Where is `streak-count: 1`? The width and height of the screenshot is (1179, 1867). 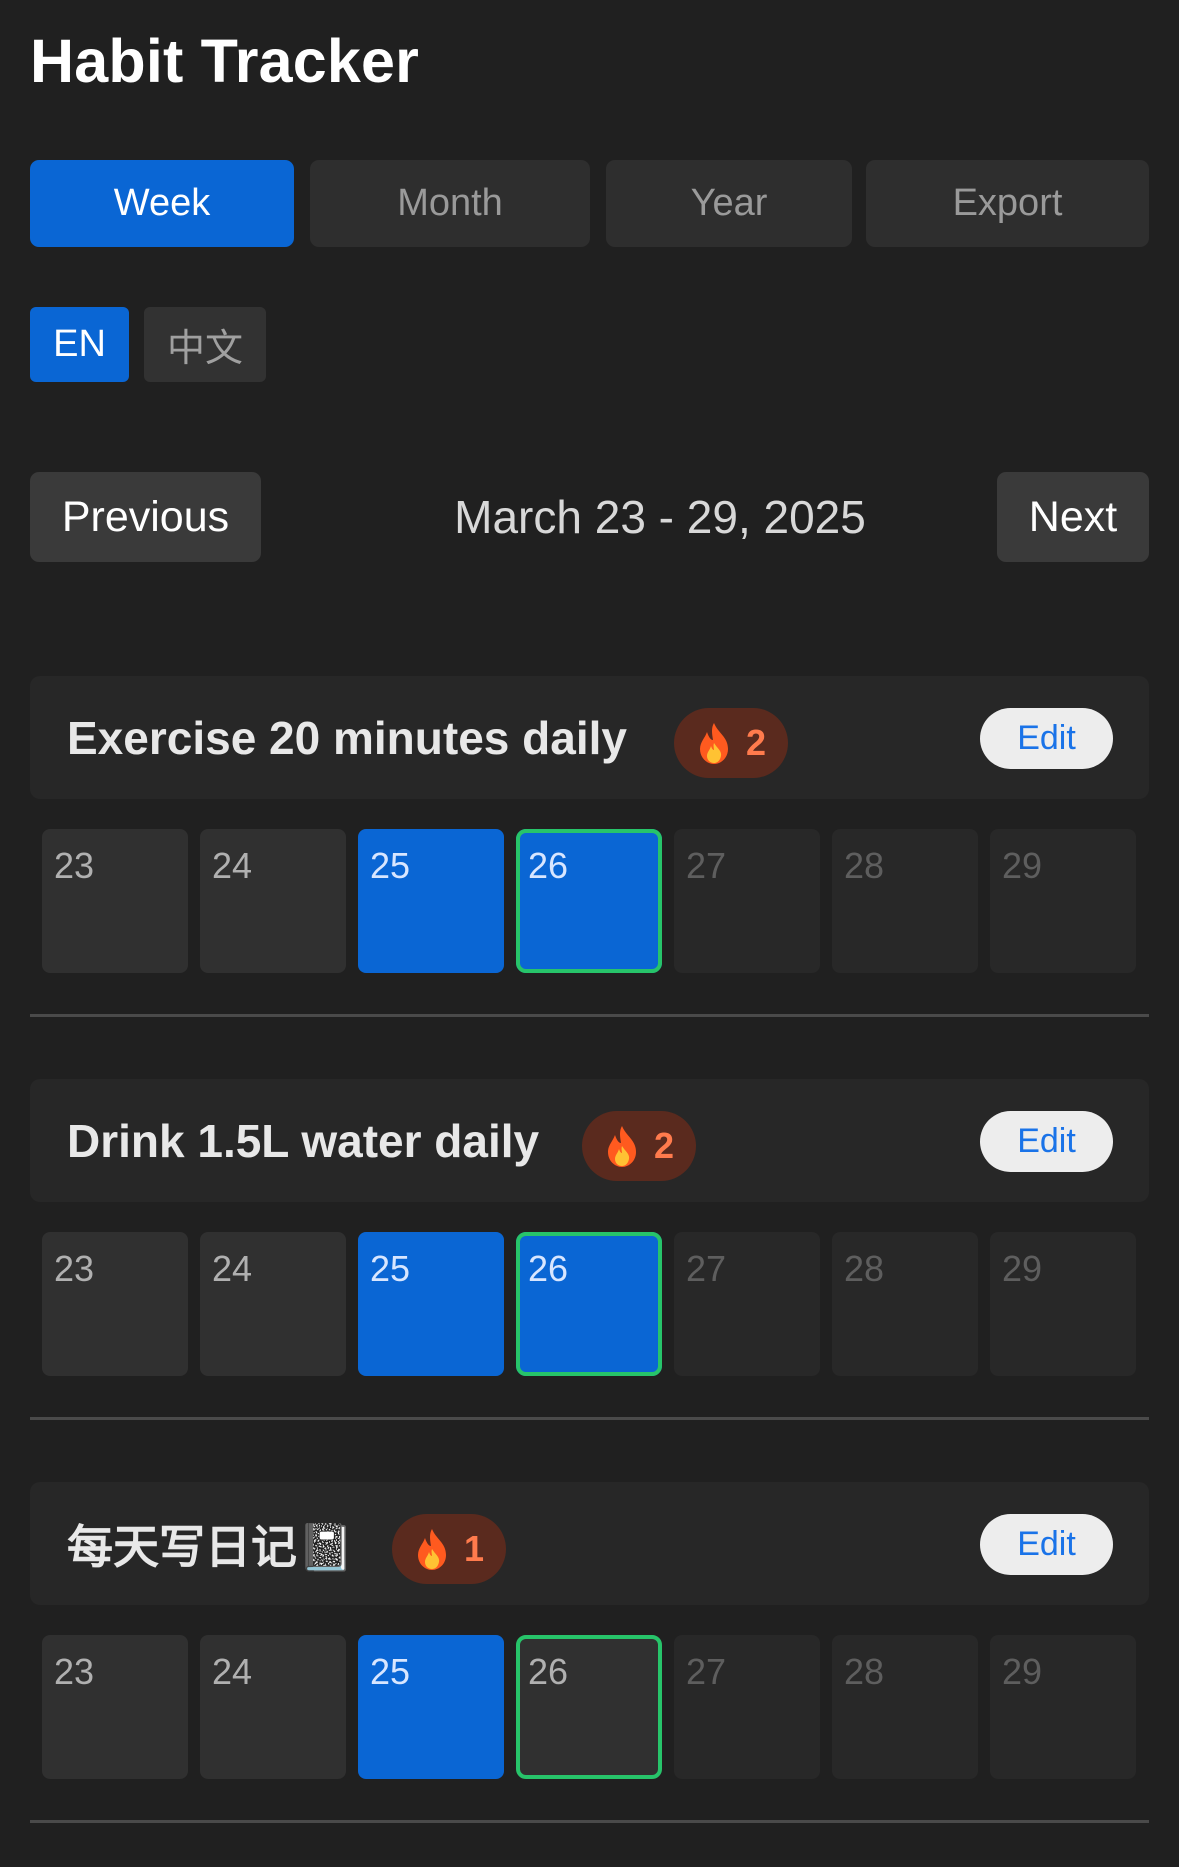 streak-count: 1 is located at coordinates (474, 1548).